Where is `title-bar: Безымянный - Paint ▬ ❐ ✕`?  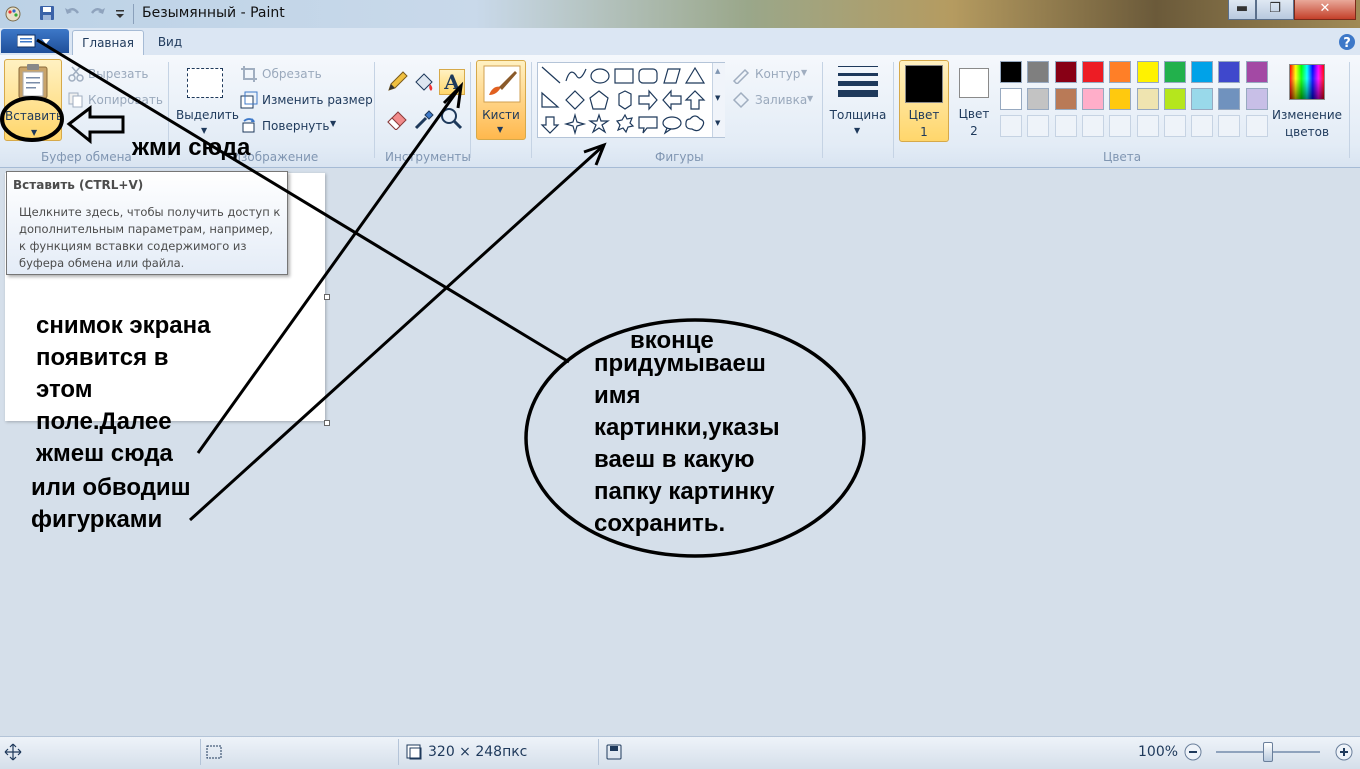
title-bar: Безымянный - Paint ▬ ❐ ✕ is located at coordinates (680, 14).